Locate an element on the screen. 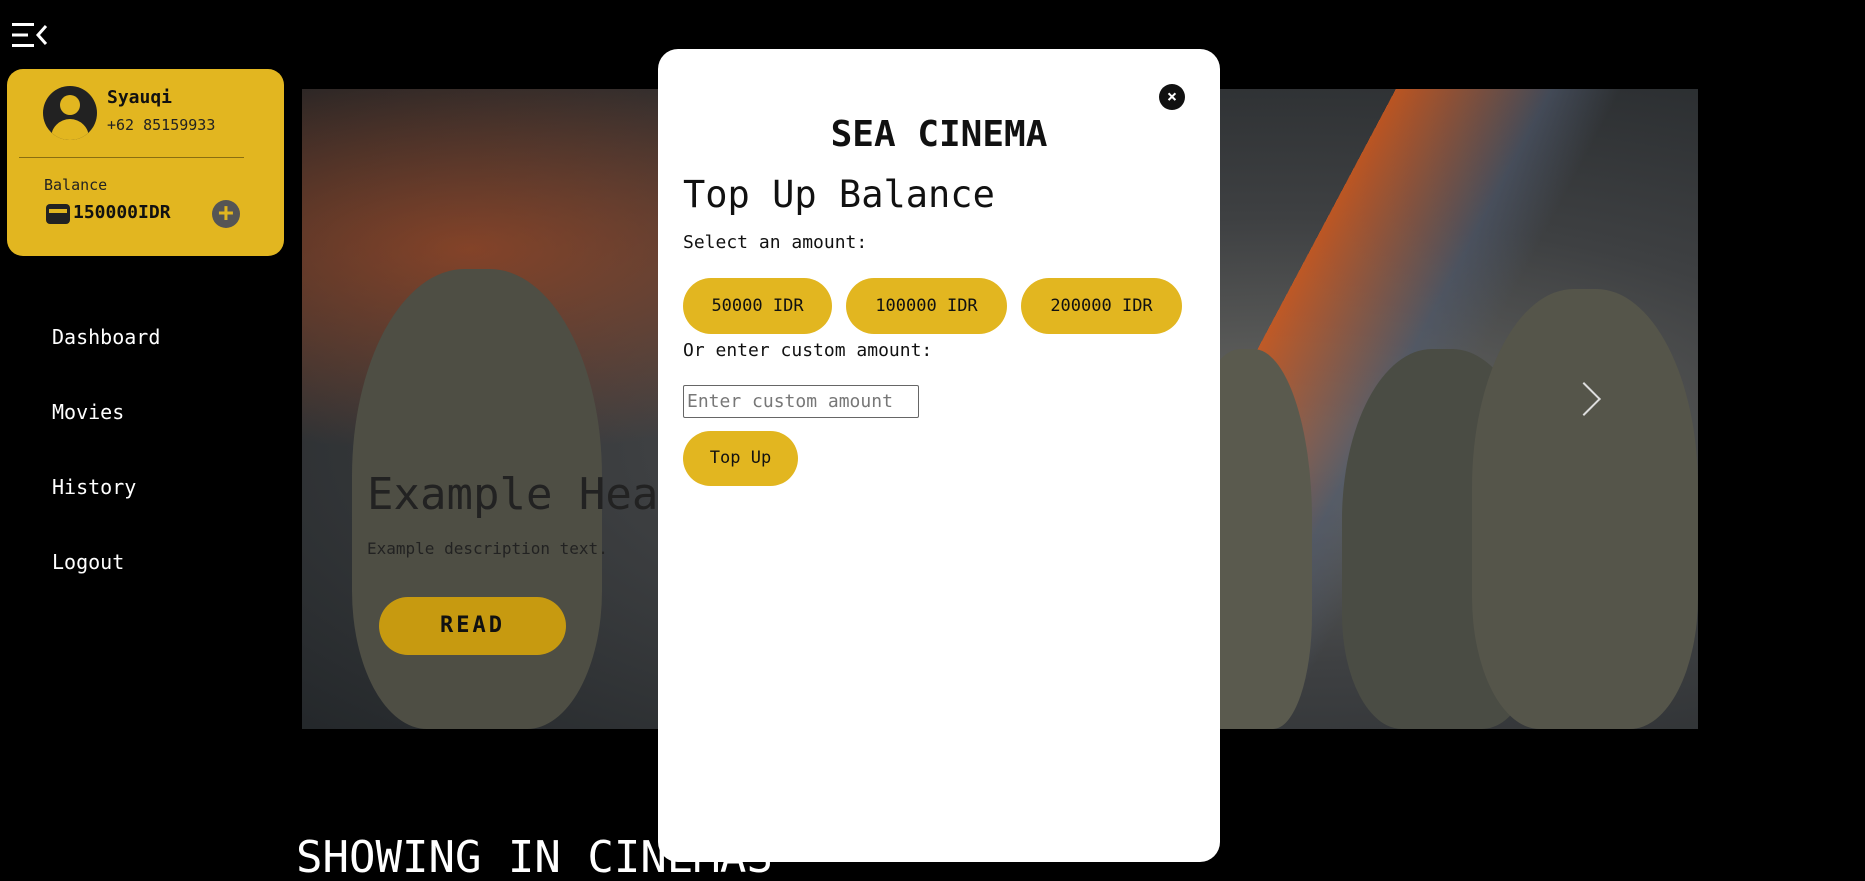 This screenshot has width=1865, height=881. custom-amount-input is located at coordinates (801, 401).